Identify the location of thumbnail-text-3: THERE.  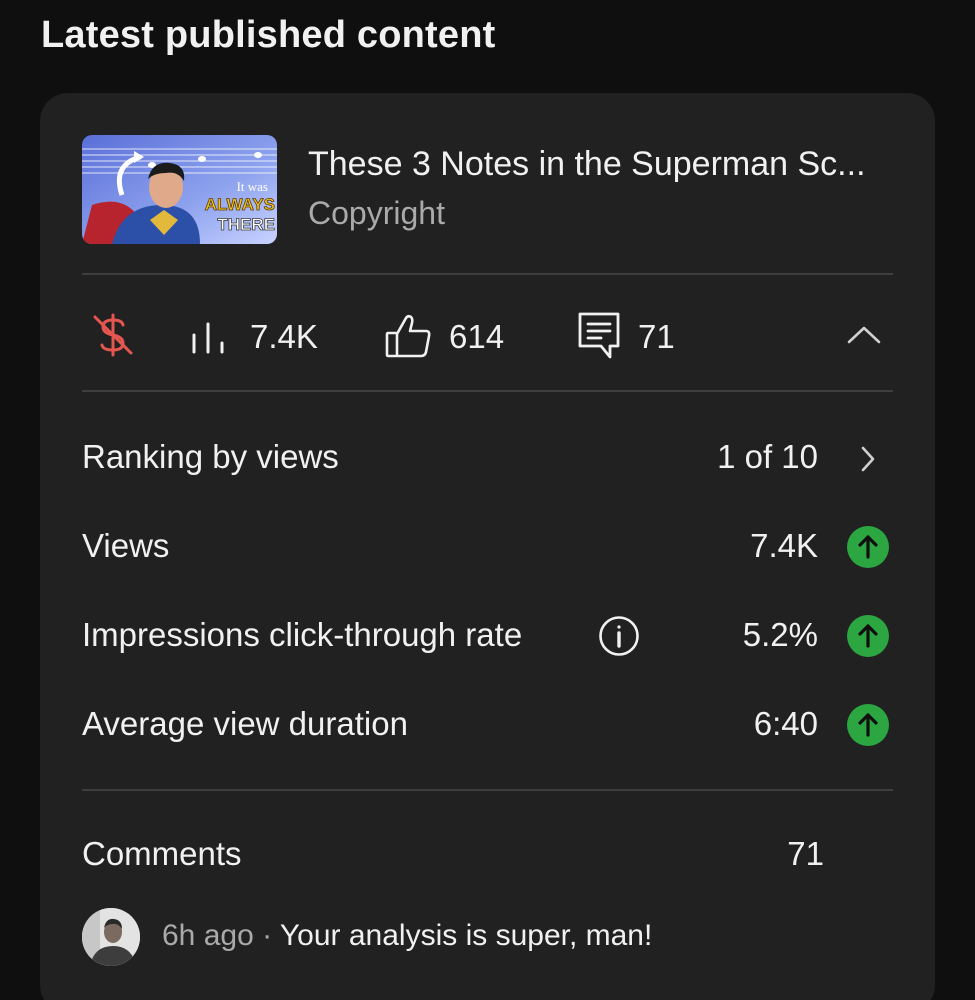
(246, 224).